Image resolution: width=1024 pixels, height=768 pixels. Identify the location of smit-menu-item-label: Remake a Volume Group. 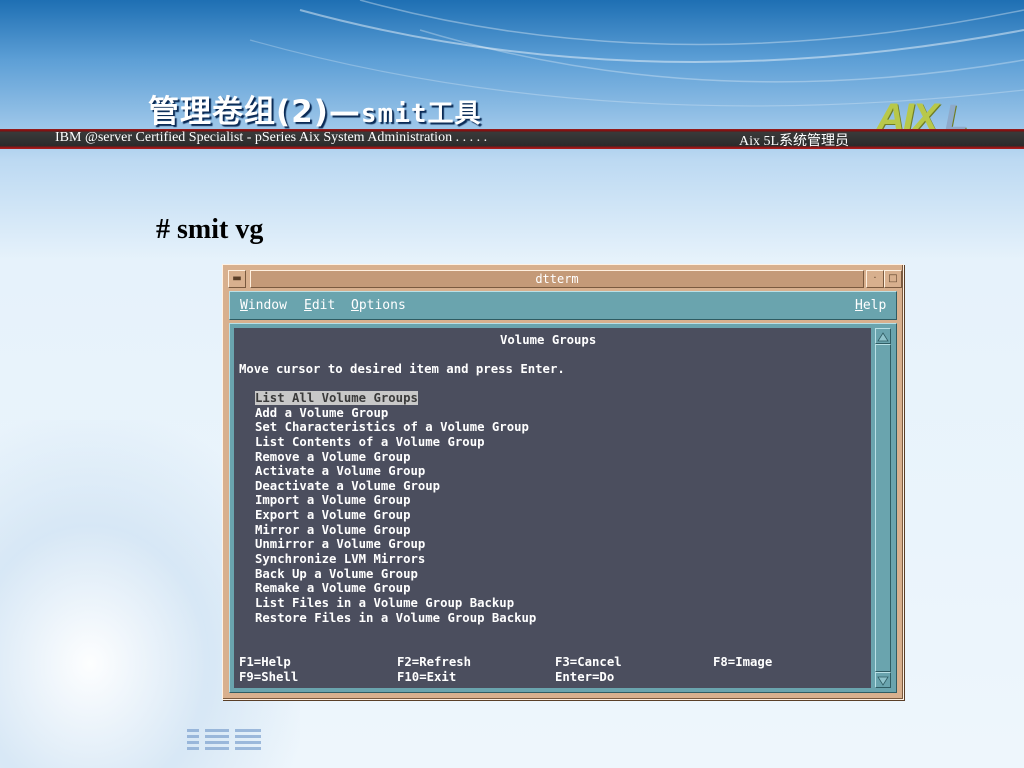
(333, 588).